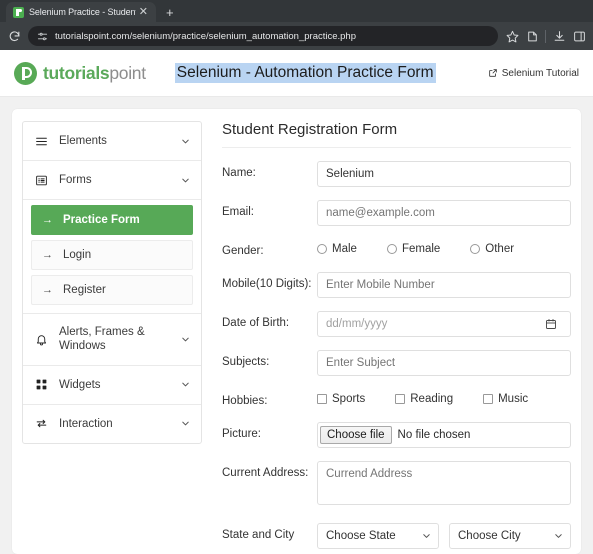 This screenshot has height=554, width=593. I want to click on label-email: Email:, so click(238, 212).